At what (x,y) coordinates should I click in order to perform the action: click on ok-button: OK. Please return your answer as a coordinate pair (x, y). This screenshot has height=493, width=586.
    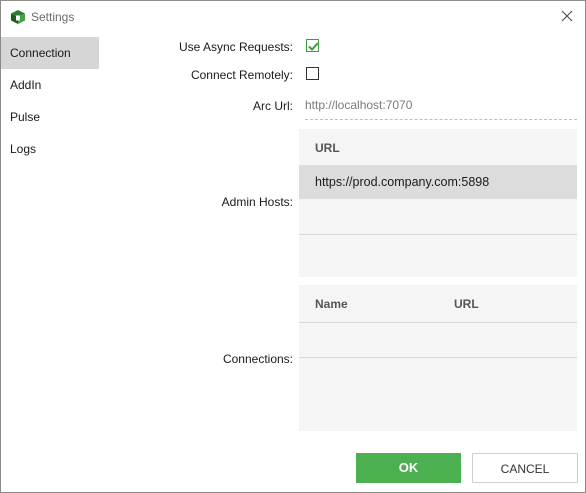
    Looking at the image, I should click on (408, 468).